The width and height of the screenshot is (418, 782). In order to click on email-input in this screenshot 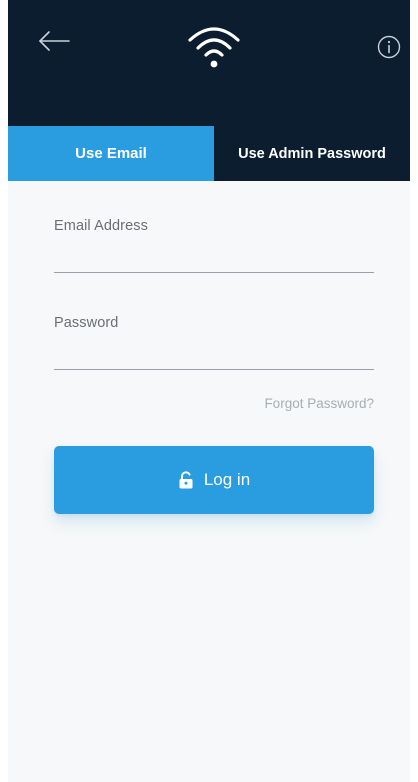, I will do `click(214, 257)`.